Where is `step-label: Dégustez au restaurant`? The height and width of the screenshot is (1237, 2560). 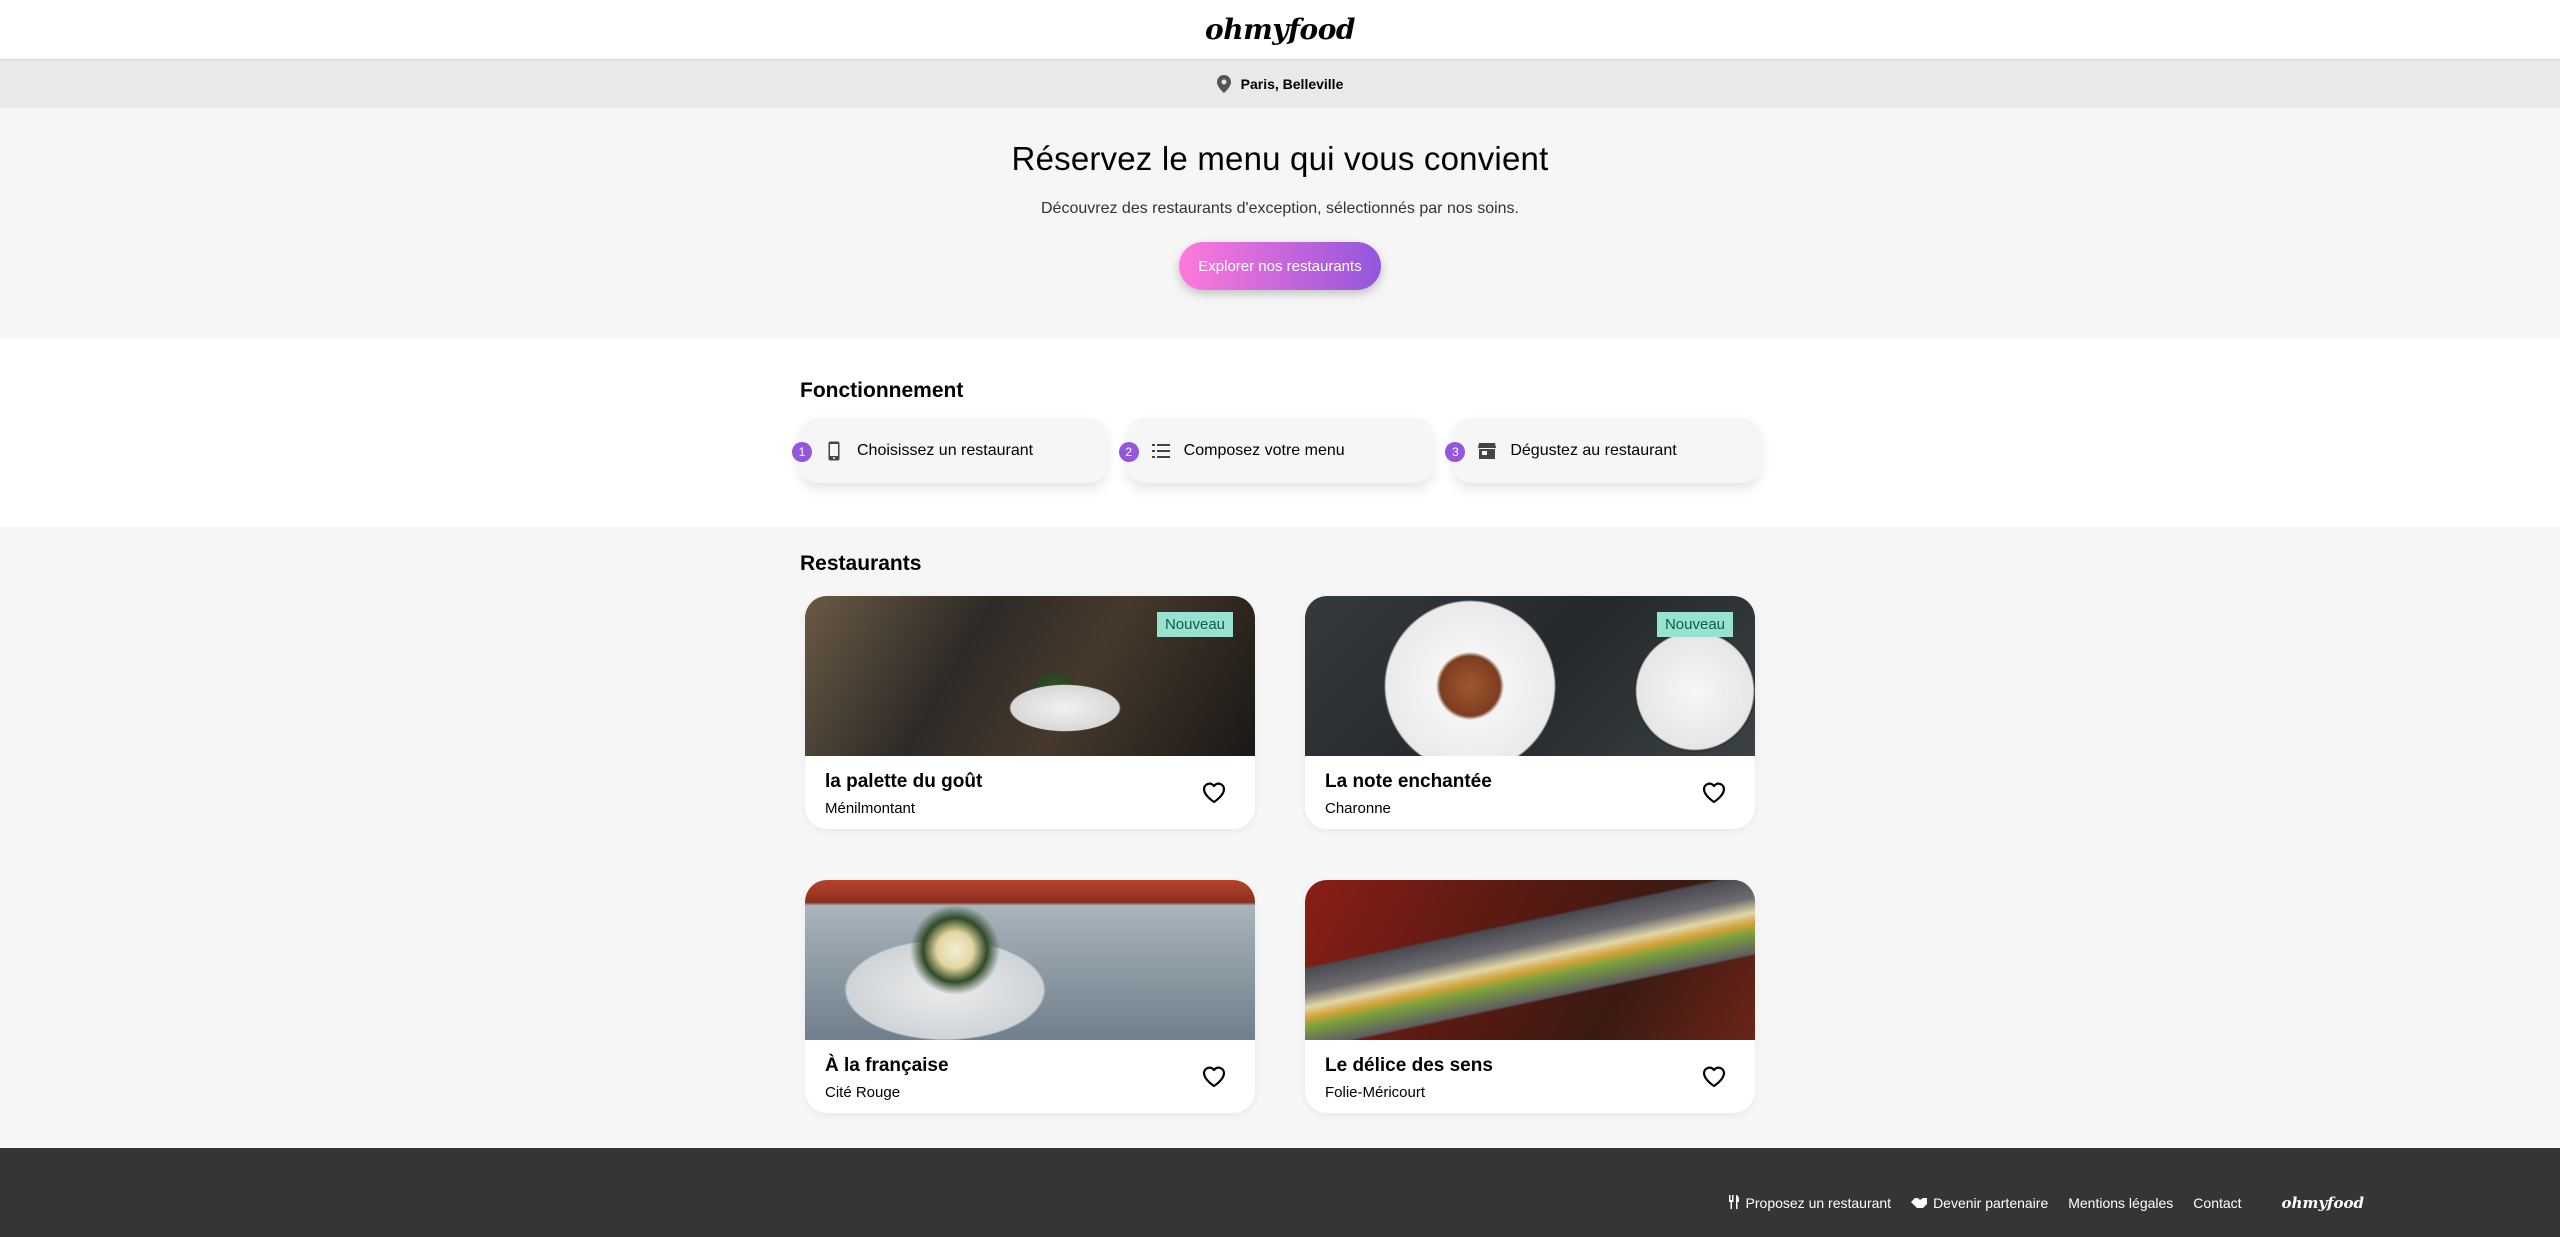 step-label: Dégustez au restaurant is located at coordinates (1593, 450).